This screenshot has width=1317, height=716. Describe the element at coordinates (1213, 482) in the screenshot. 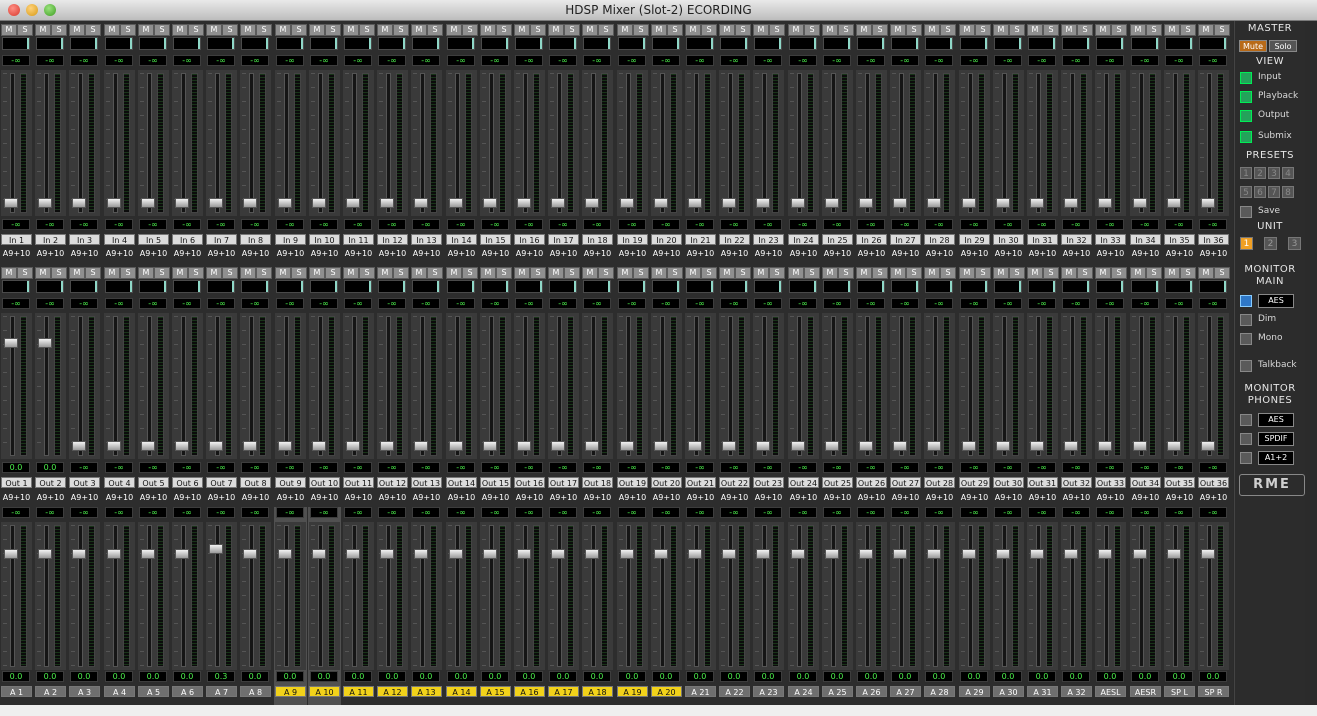

I see `channel-name-button: Out 36` at that location.